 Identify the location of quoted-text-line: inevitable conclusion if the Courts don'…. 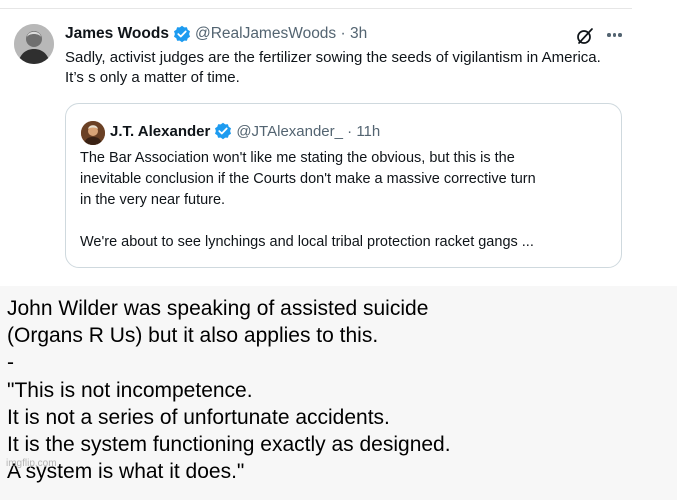
(308, 179).